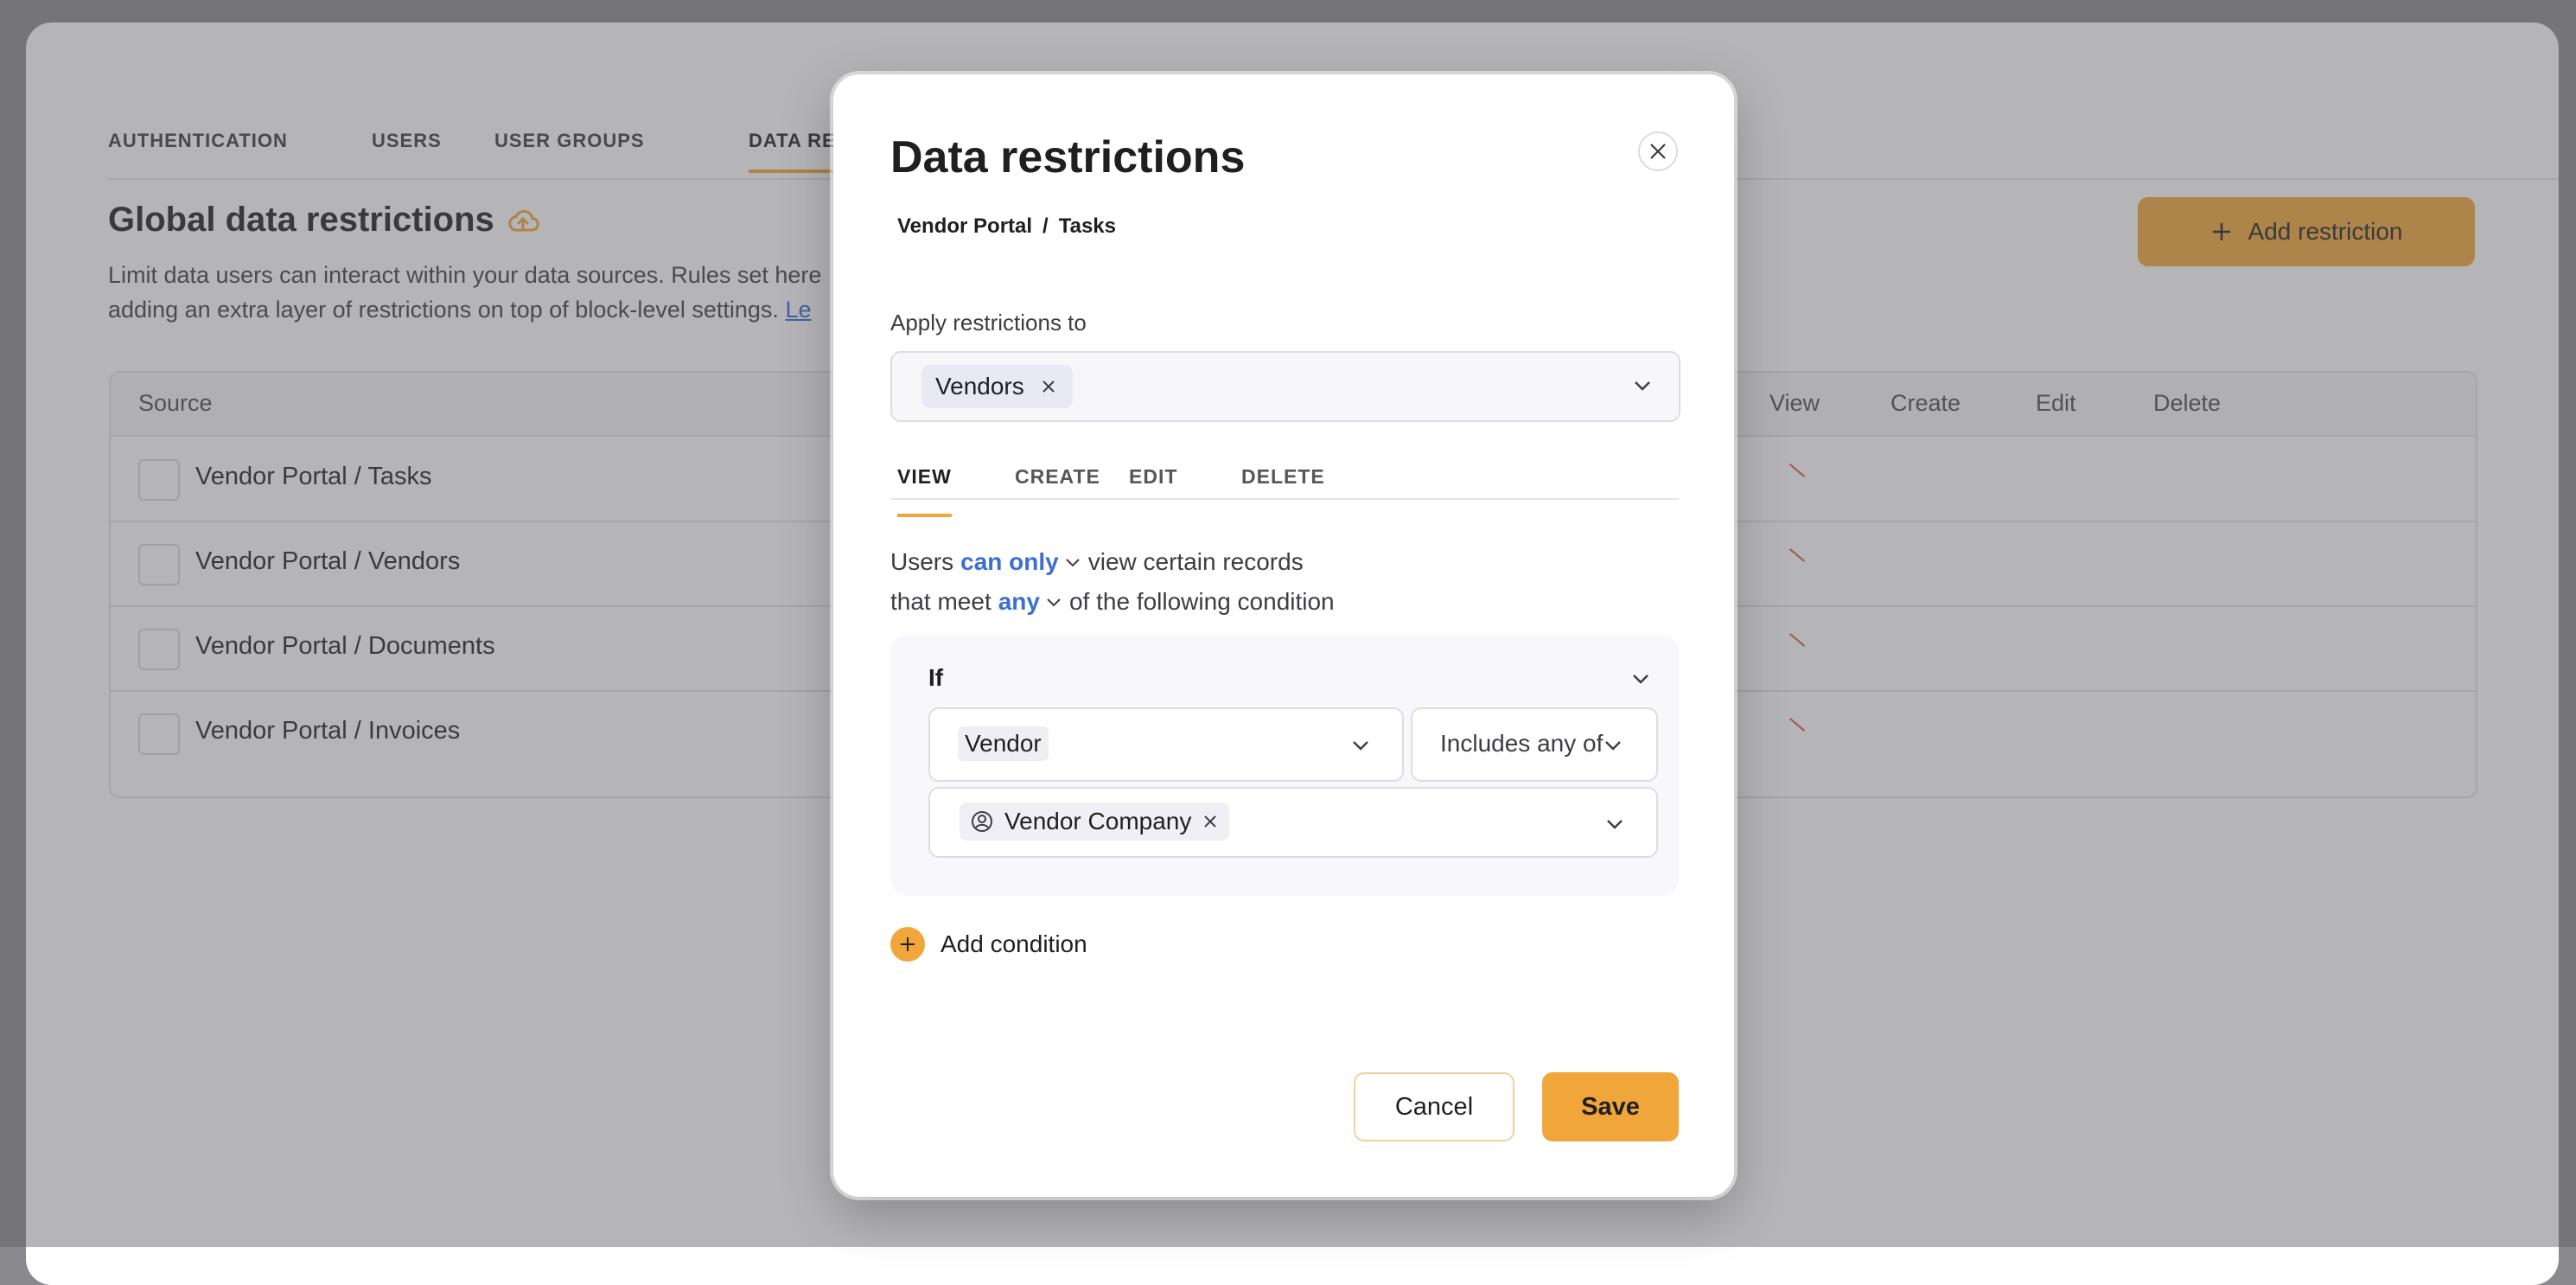 The height and width of the screenshot is (1285, 2576). I want to click on tab-delete: DELETE, so click(1283, 477).